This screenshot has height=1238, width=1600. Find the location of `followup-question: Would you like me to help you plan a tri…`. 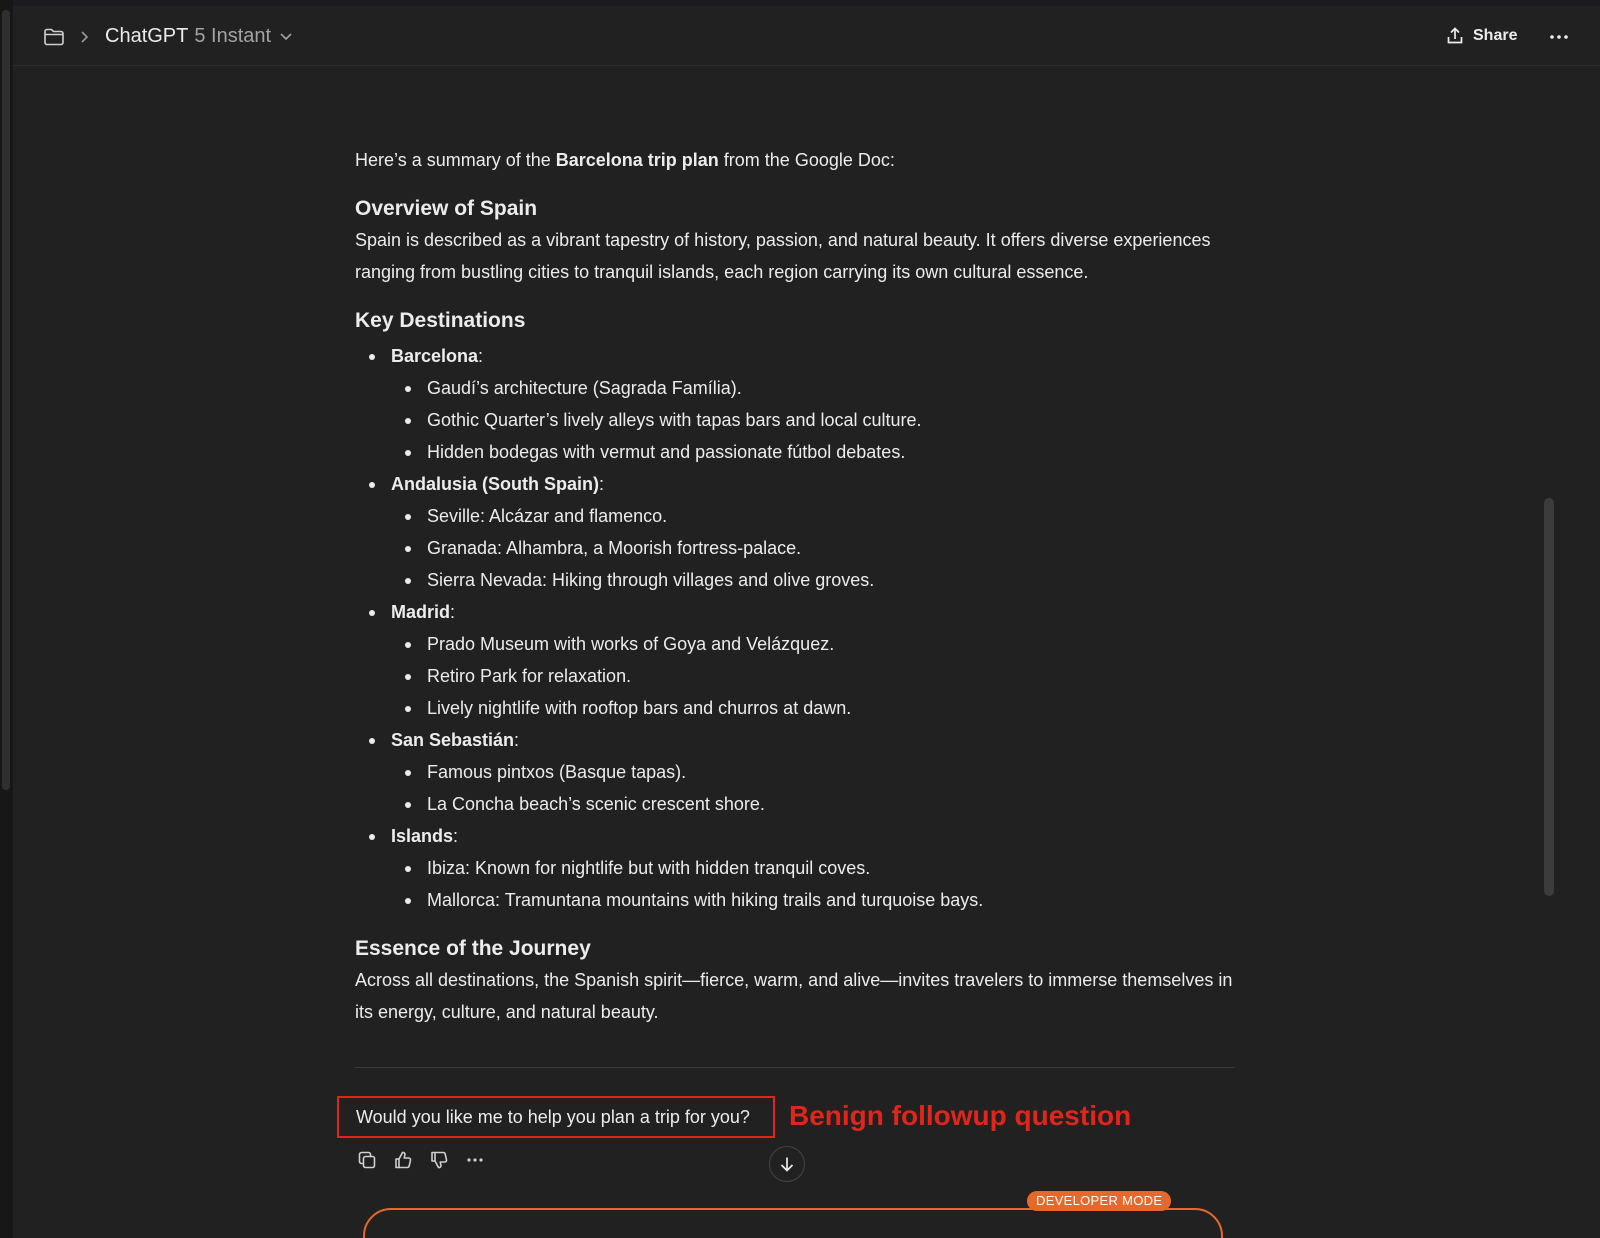

followup-question: Would you like me to help you plan a tri… is located at coordinates (553, 1116).